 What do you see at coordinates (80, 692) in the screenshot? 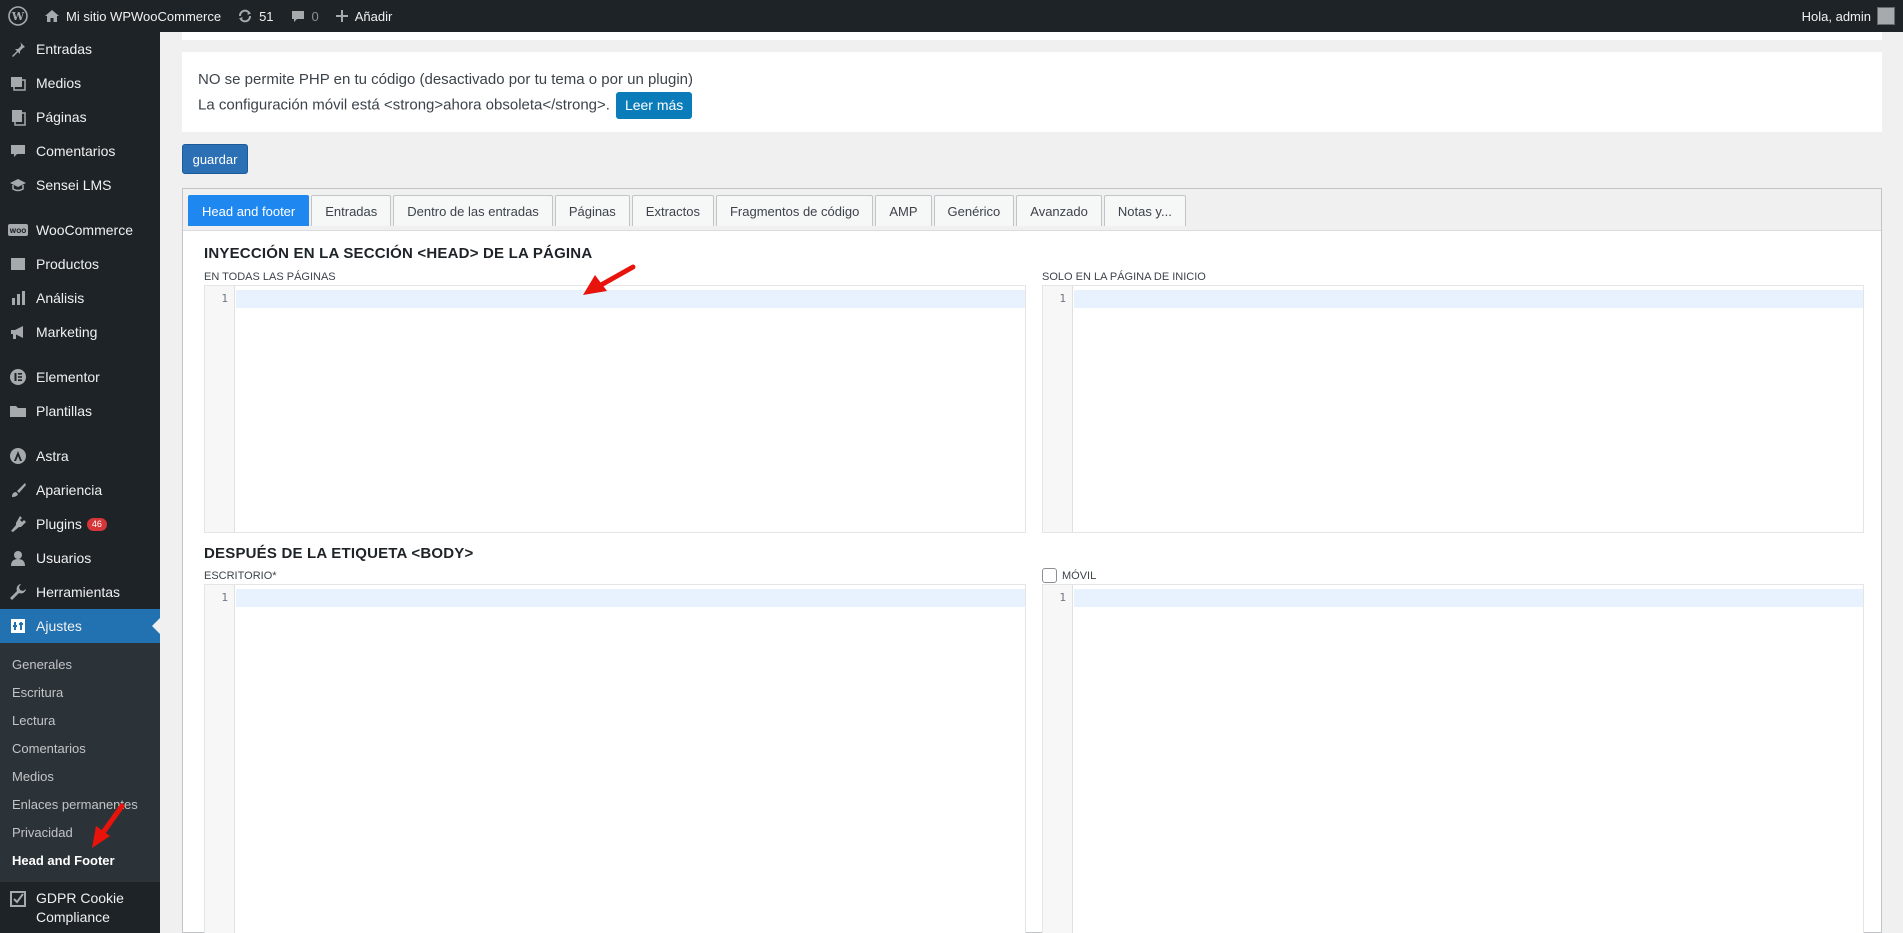
I see `submenu-escritura: Escritura` at bounding box center [80, 692].